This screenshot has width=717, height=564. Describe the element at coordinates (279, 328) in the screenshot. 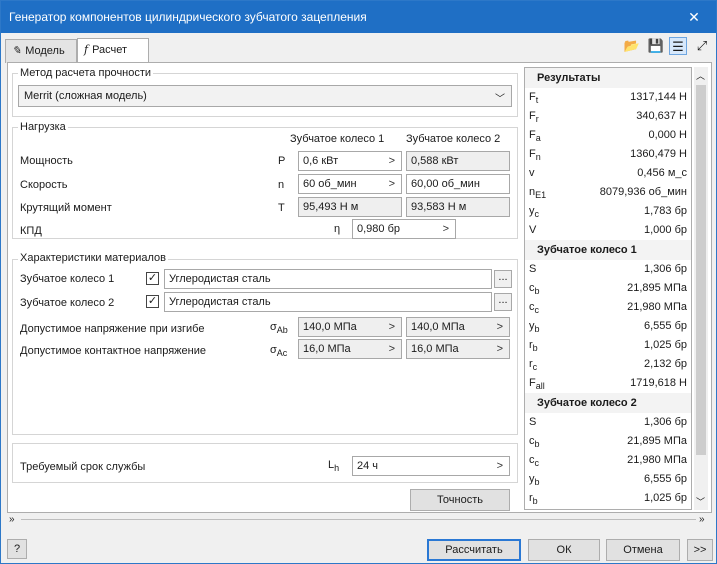

I see `bending-stress-symbol: σAb` at that location.